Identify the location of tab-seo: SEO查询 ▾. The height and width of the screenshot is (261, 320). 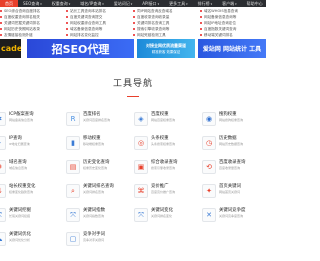
(32, 3).